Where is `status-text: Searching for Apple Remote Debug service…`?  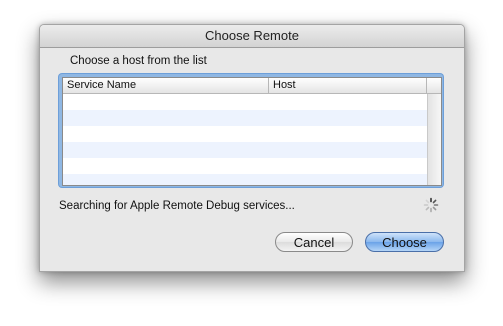
status-text: Searching for Apple Remote Debug service… is located at coordinates (177, 206).